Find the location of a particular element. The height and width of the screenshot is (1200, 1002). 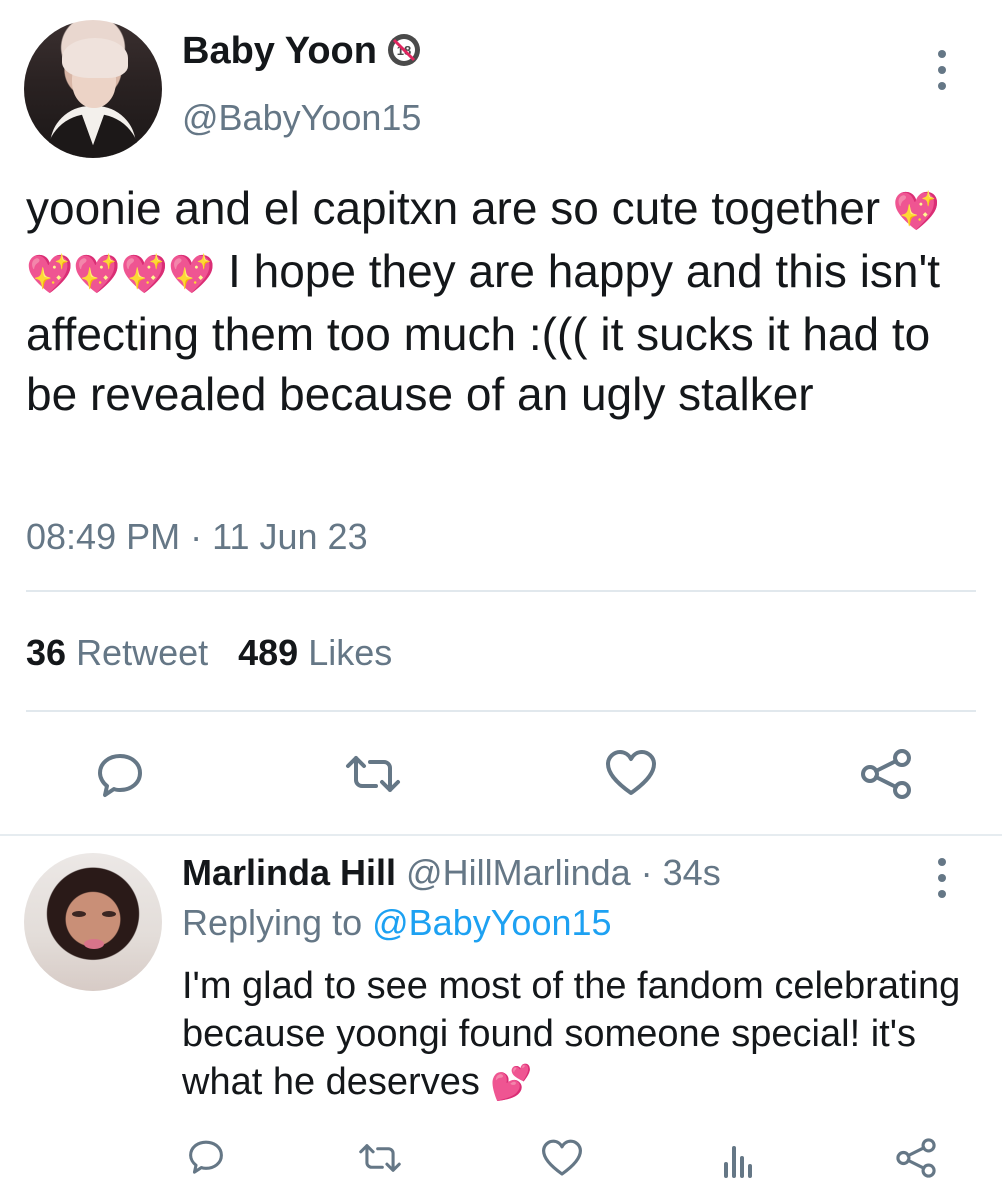

tweet-timestamp: 08:49 PM · 11 Jun 23 is located at coordinates (197, 537).